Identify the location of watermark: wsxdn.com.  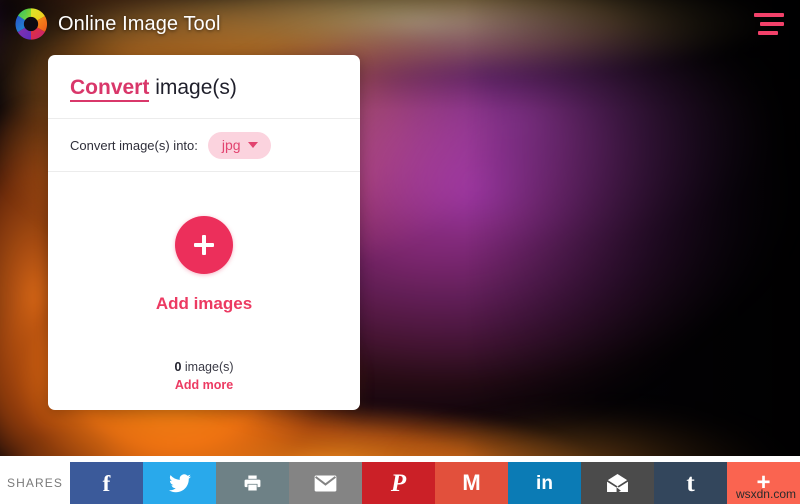
(765, 494).